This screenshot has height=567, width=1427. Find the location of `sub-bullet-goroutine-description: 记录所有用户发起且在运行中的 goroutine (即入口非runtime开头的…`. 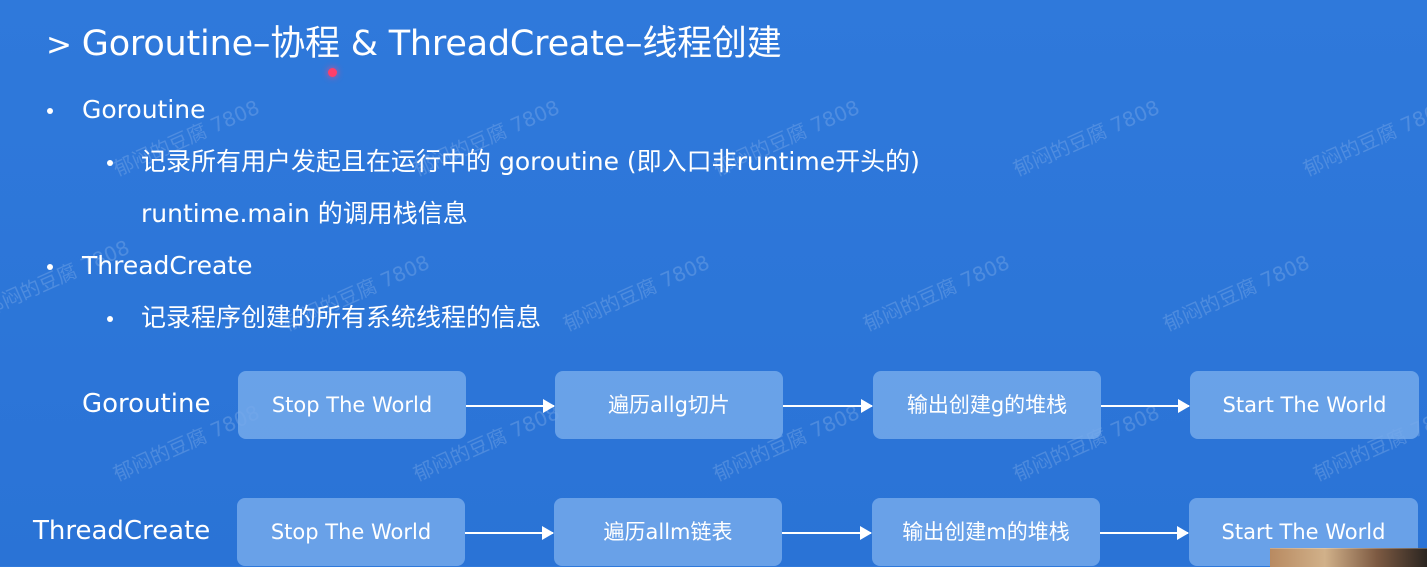

sub-bullet-goroutine-description: 记录所有用户发起且在运行中的 goroutine (即入口非runtime开头的… is located at coordinates (513, 162).